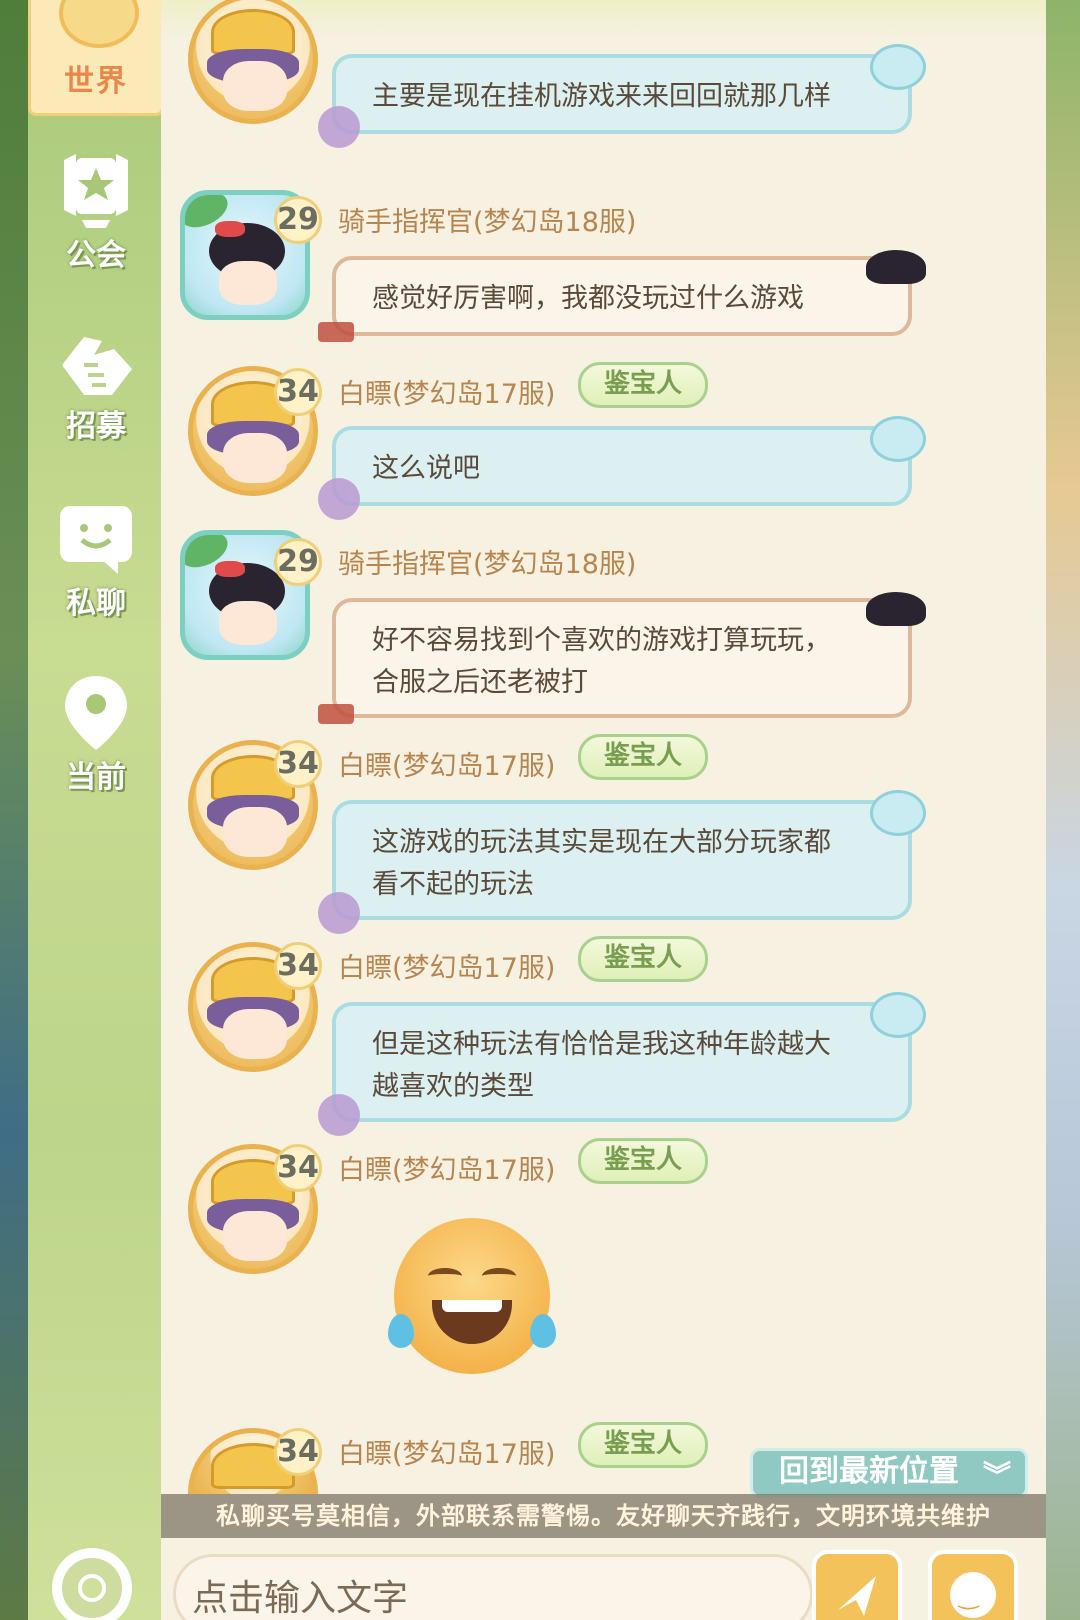 The width and height of the screenshot is (1080, 1620). Describe the element at coordinates (96, 191) in the screenshot. I see `guild-icon` at that location.